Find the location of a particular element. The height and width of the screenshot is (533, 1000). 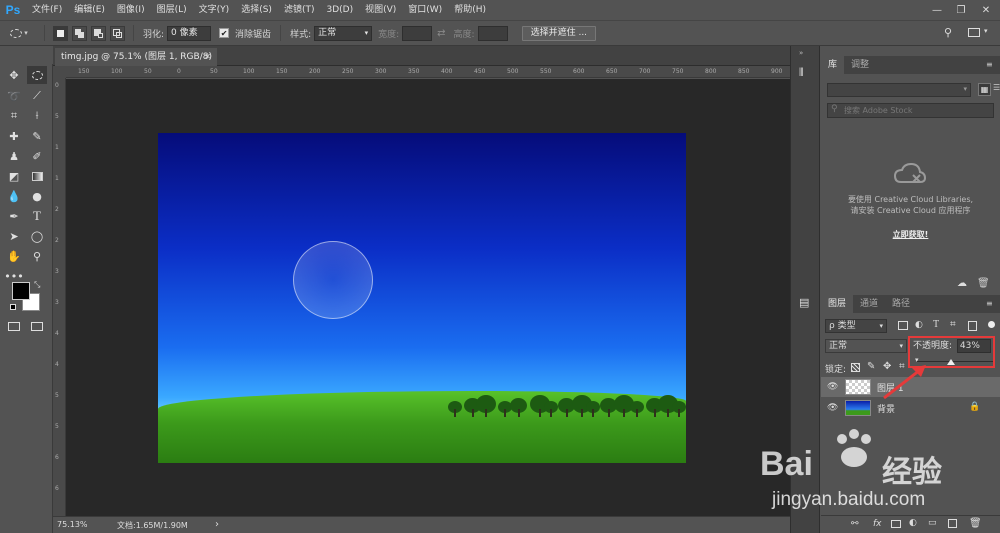

collapse-arrows-icon: » is located at coordinates (801, 53).